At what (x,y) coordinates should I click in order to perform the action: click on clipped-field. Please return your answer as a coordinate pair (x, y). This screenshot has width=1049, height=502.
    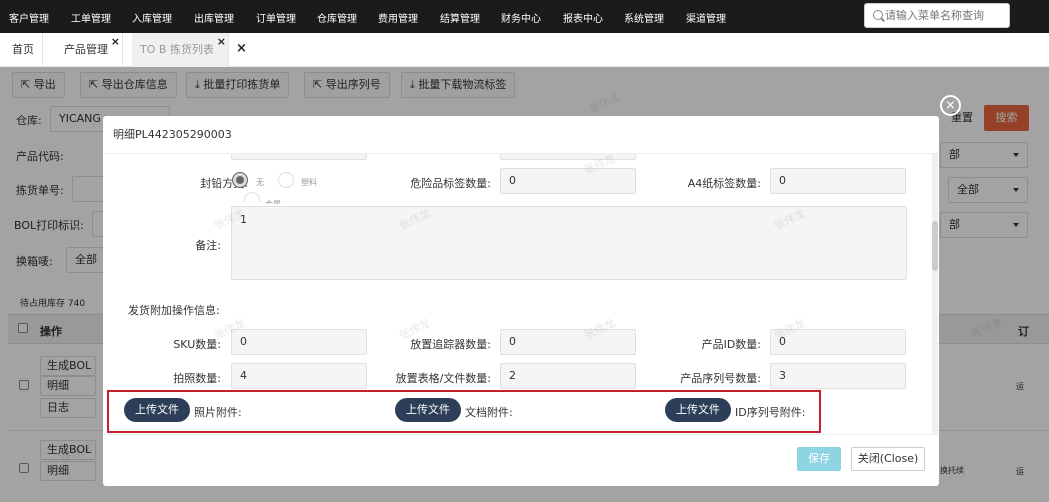
    Looking at the image, I should click on (299, 157).